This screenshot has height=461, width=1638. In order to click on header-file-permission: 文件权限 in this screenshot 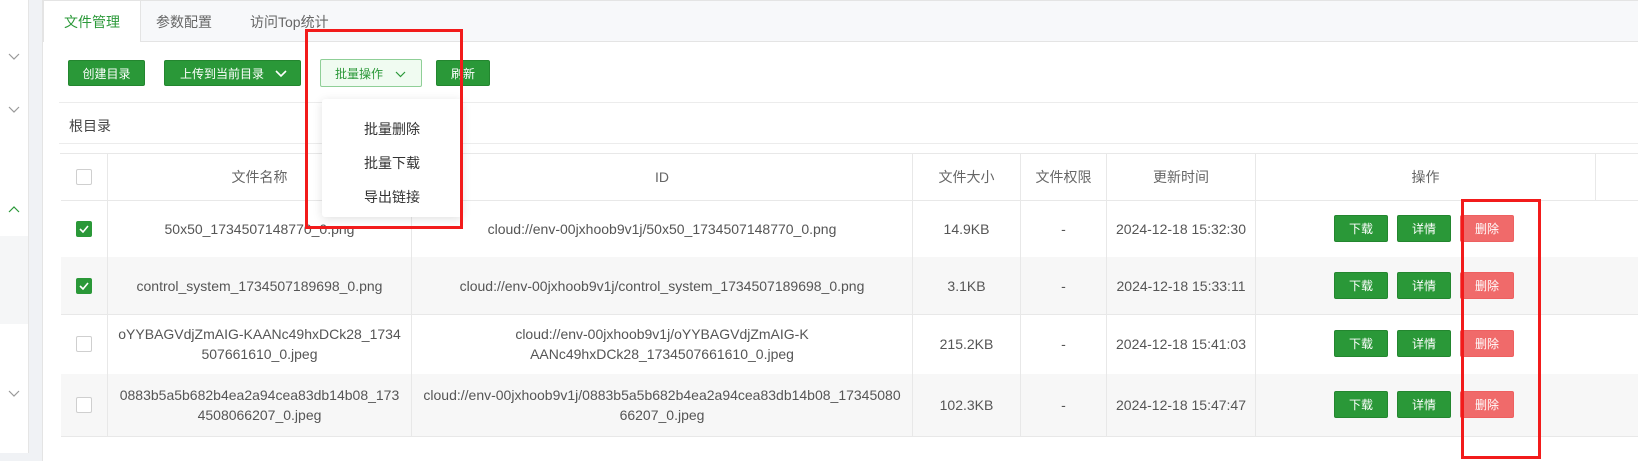, I will do `click(1064, 177)`.